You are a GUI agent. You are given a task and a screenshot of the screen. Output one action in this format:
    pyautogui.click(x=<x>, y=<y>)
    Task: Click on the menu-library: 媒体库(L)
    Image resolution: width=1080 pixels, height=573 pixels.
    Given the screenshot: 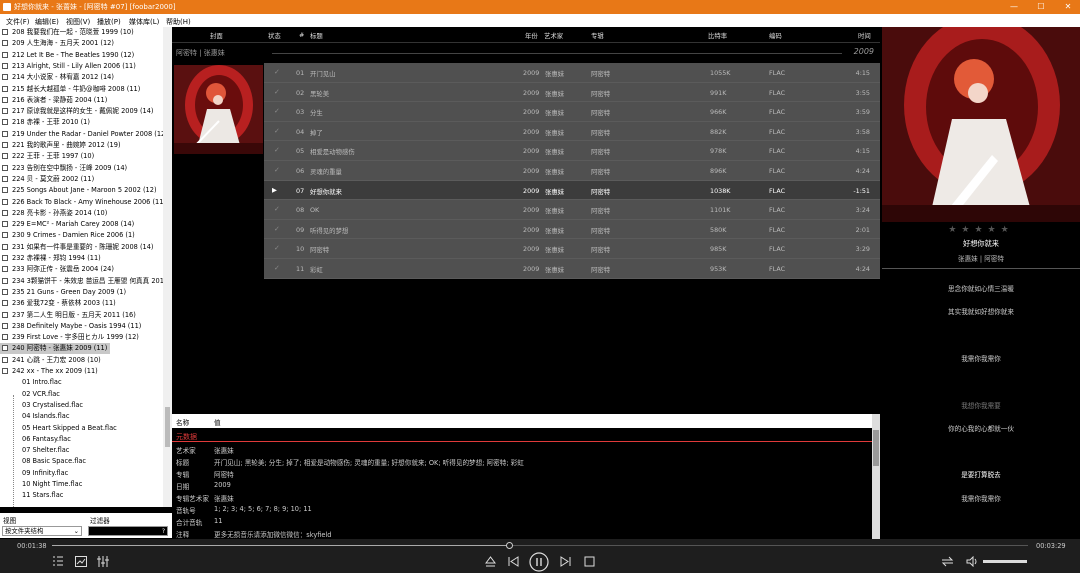 What is the action you would take?
    pyautogui.click(x=144, y=22)
    